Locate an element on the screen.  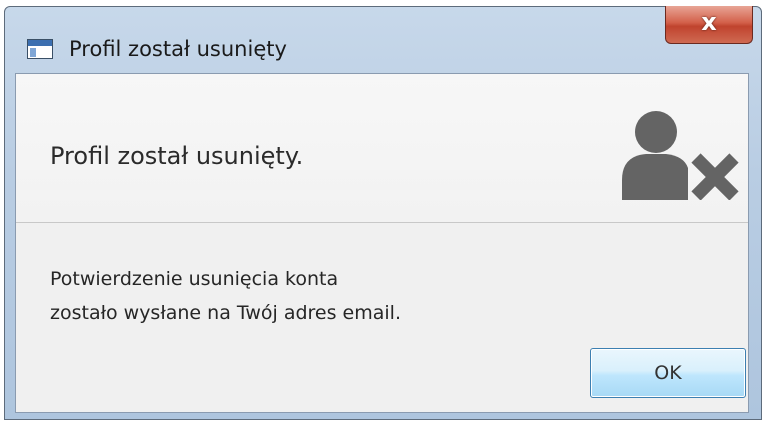
ok-button: OK is located at coordinates (668, 373).